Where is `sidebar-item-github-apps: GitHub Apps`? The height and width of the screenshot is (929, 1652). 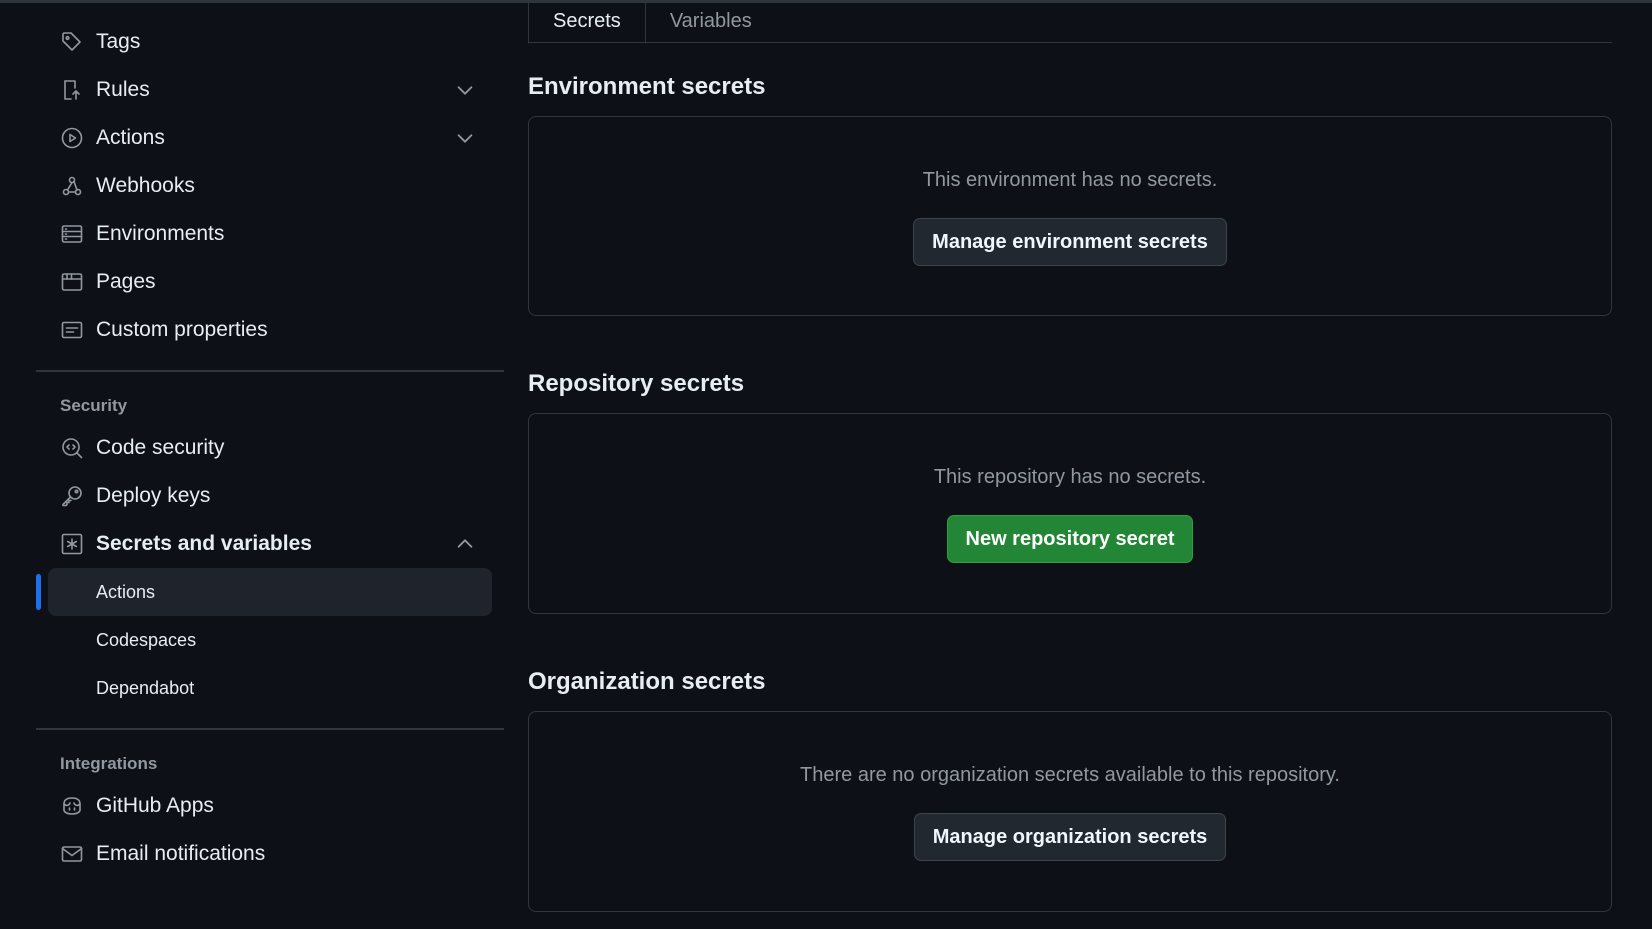 sidebar-item-github-apps: GitHub Apps is located at coordinates (270, 806).